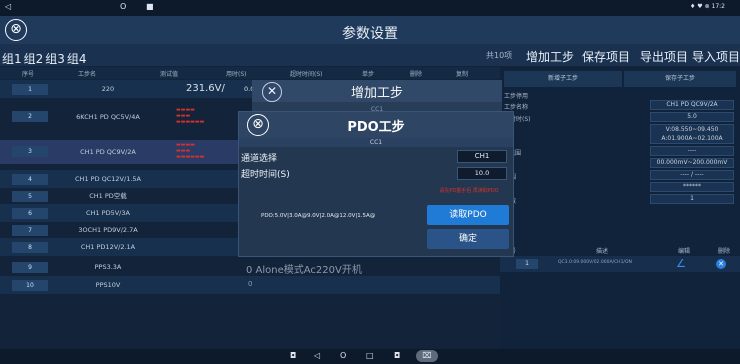 The image size is (740, 364). Describe the element at coordinates (469, 191) in the screenshot. I see `pdo-warning: 请先PD握手后 再读取PDO` at that location.